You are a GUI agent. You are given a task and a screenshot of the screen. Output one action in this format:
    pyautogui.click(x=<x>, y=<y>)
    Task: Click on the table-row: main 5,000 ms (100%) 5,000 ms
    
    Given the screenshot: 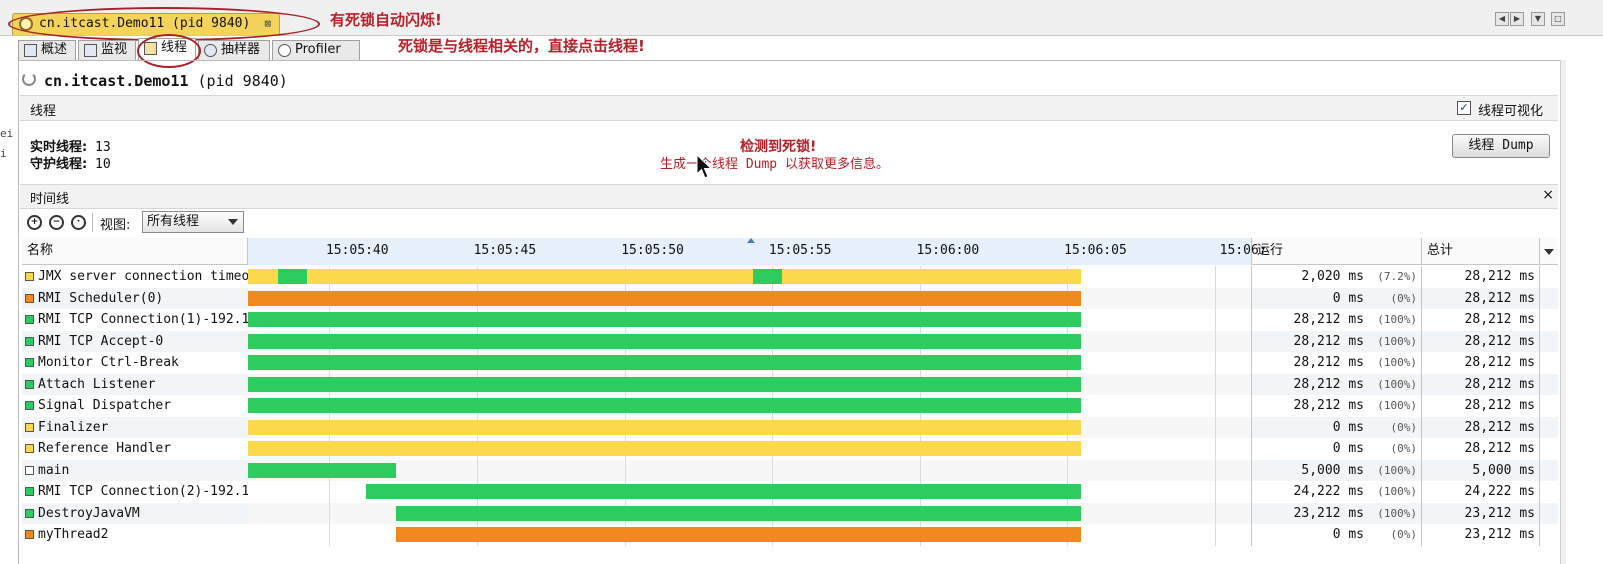 What is the action you would take?
    pyautogui.click(x=790, y=470)
    